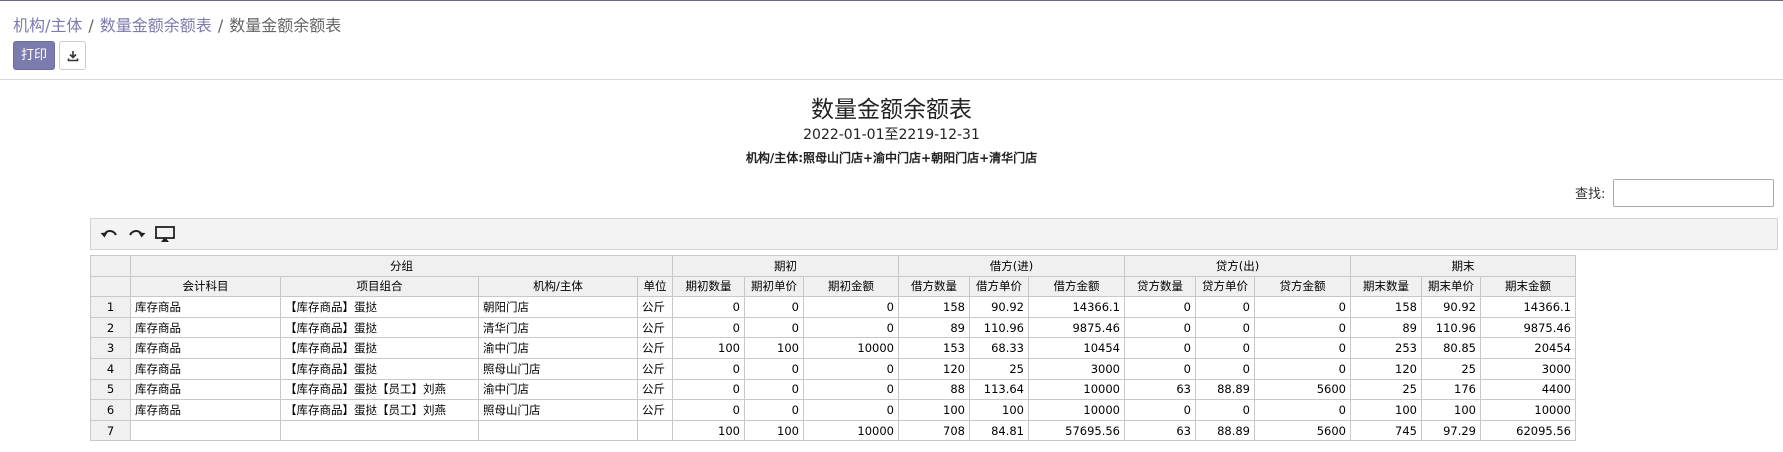 The image size is (1783, 452). I want to click on closing-qty-cell: 158, so click(1386, 307).